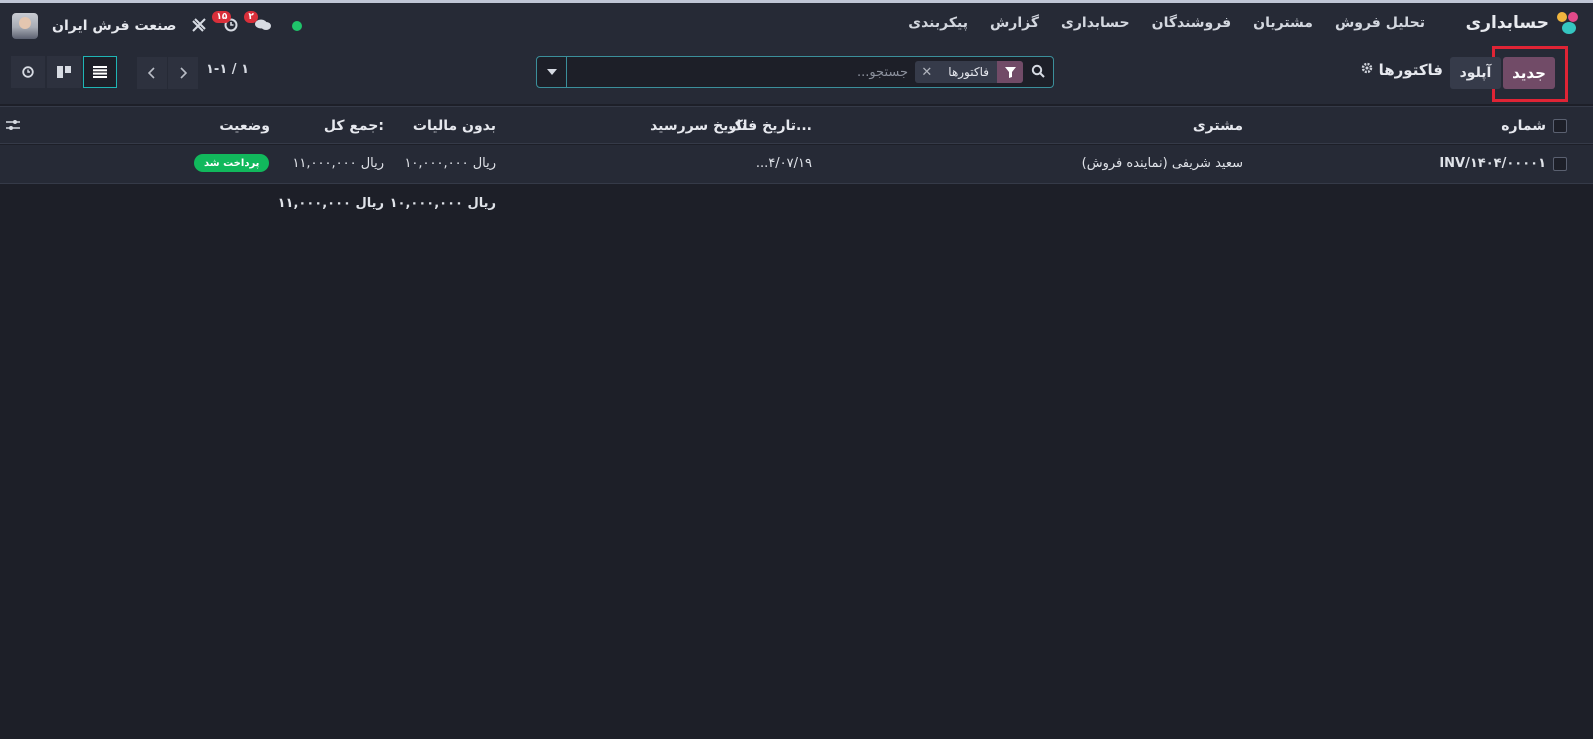 This screenshot has height=739, width=1593. Describe the element at coordinates (796, 203) in the screenshot. I see `list-footer-totals: ریال ۱۰,۰۰۰,۰۰۰ ریال ۱۱,۰۰۰,۰۰۰` at that location.